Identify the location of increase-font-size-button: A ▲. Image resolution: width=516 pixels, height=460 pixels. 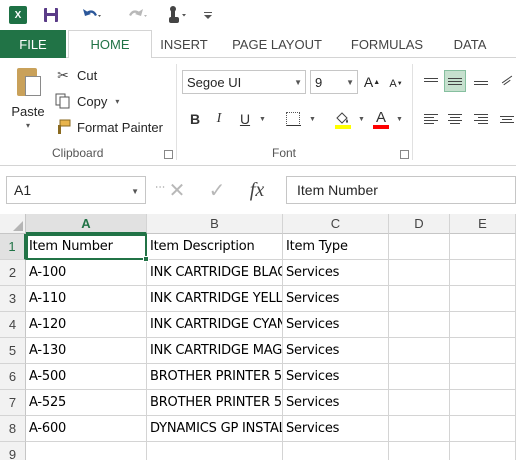
(372, 82).